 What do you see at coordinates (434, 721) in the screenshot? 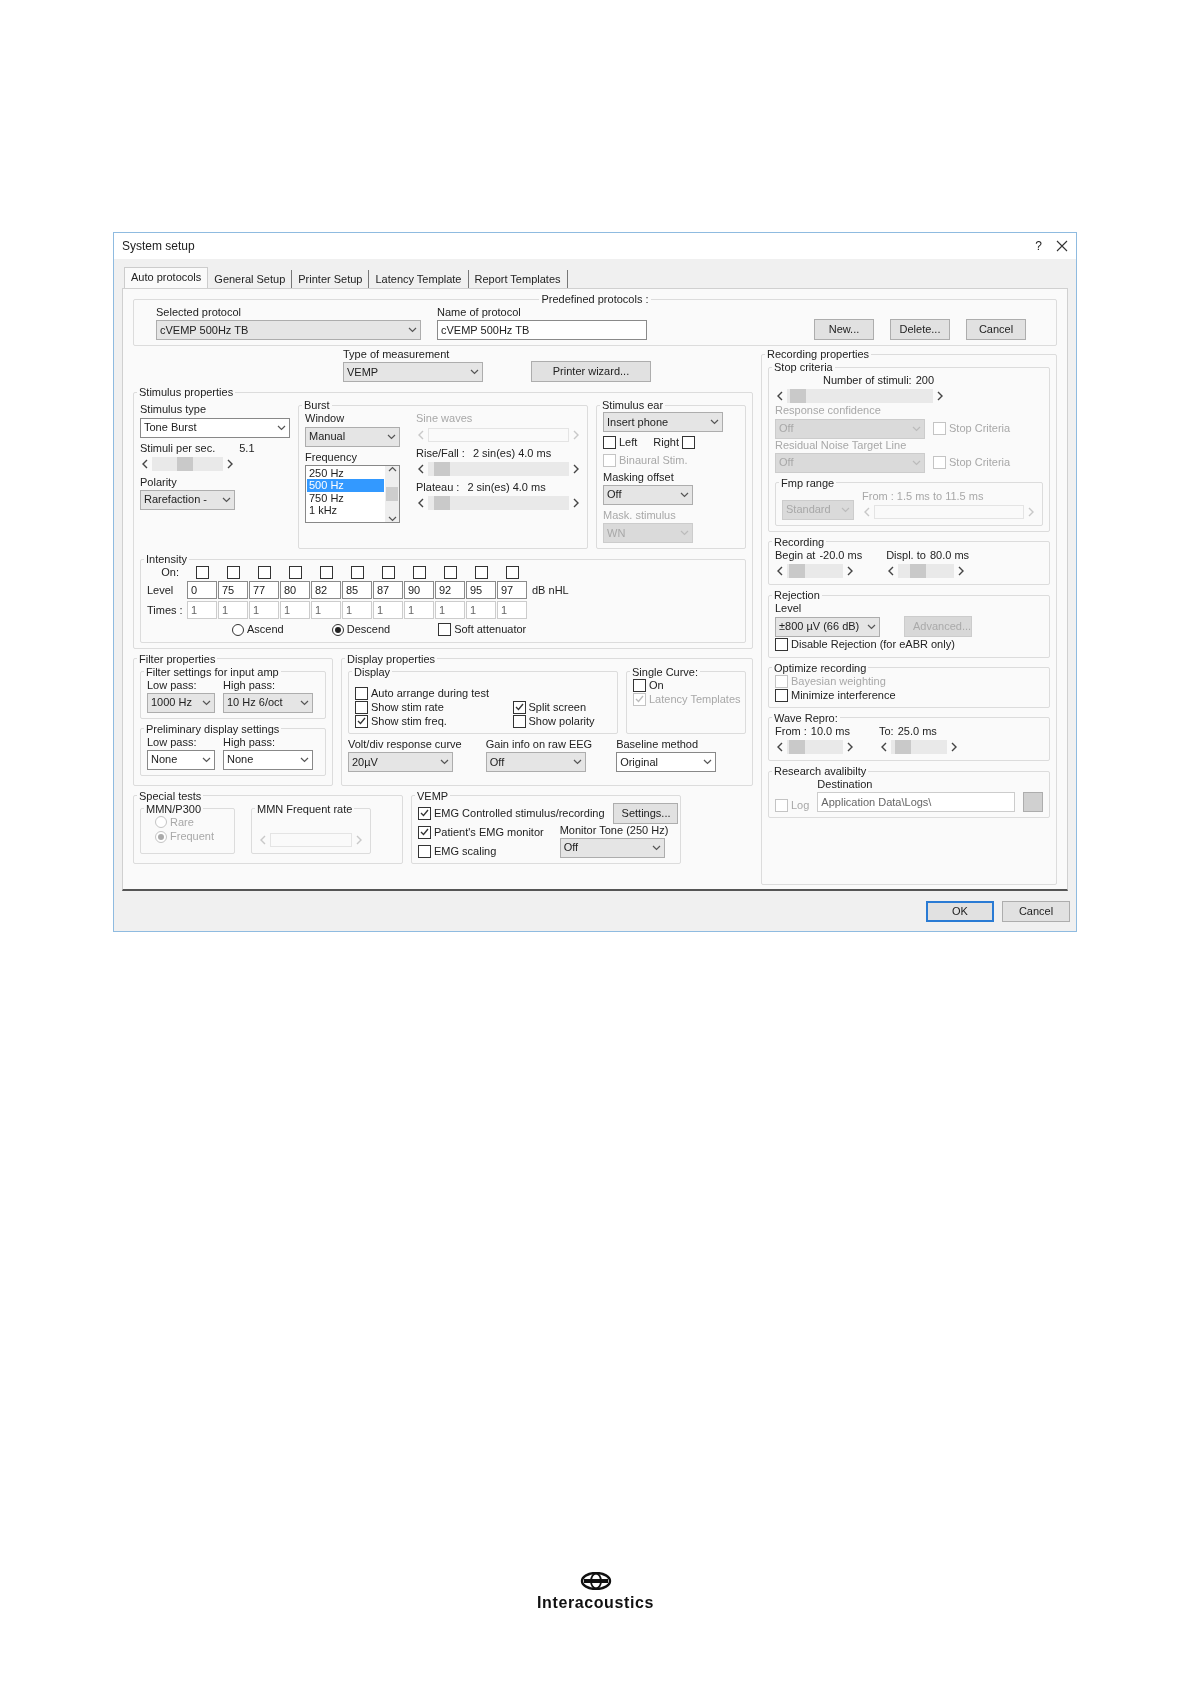
I see `checkbox-option: Show stim freq.` at bounding box center [434, 721].